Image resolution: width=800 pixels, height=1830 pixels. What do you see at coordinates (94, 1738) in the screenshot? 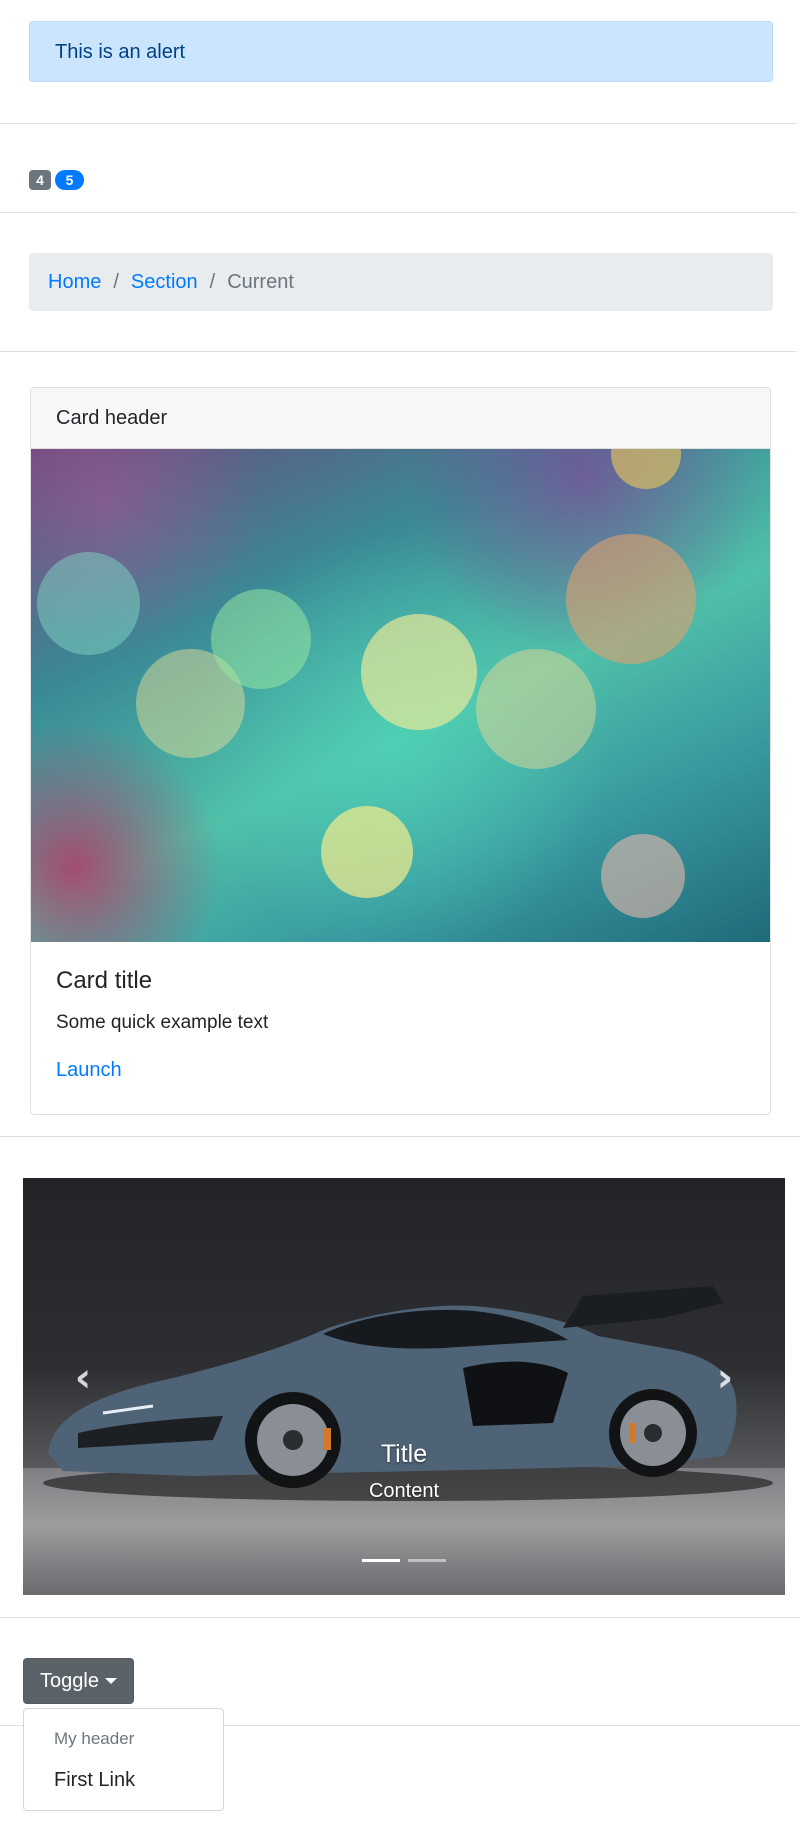
I see `dropdown-header: My header` at bounding box center [94, 1738].